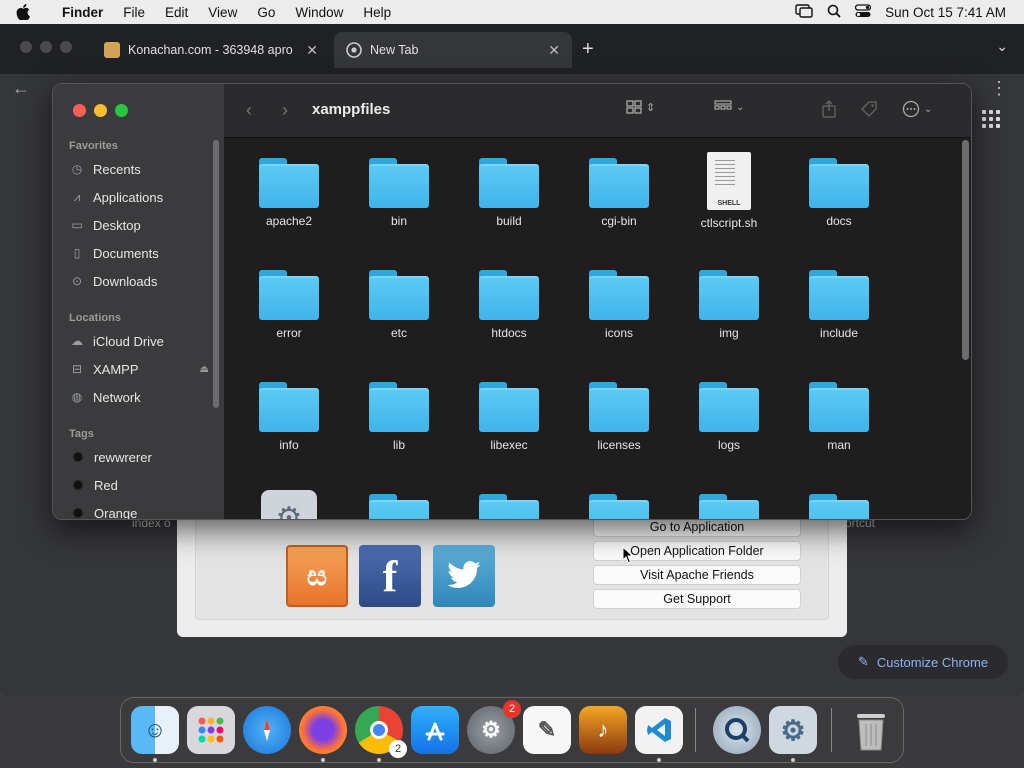 The width and height of the screenshot is (1024, 768). I want to click on menu-go: Go, so click(266, 12).